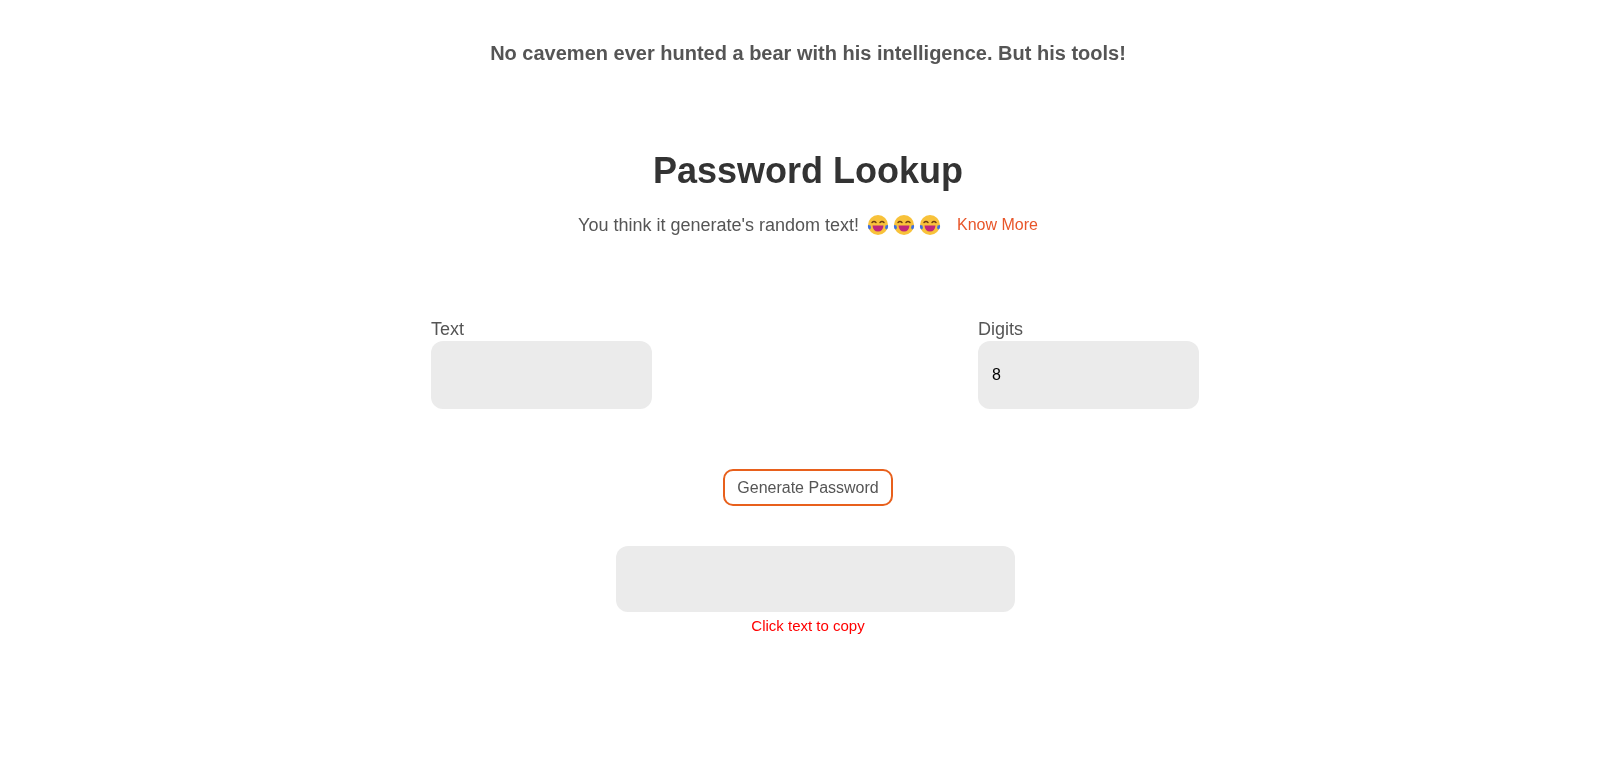 Image resolution: width=1616 pixels, height=782 pixels. What do you see at coordinates (718, 225) in the screenshot?
I see `subtitle-text: You think it generate's random text!` at bounding box center [718, 225].